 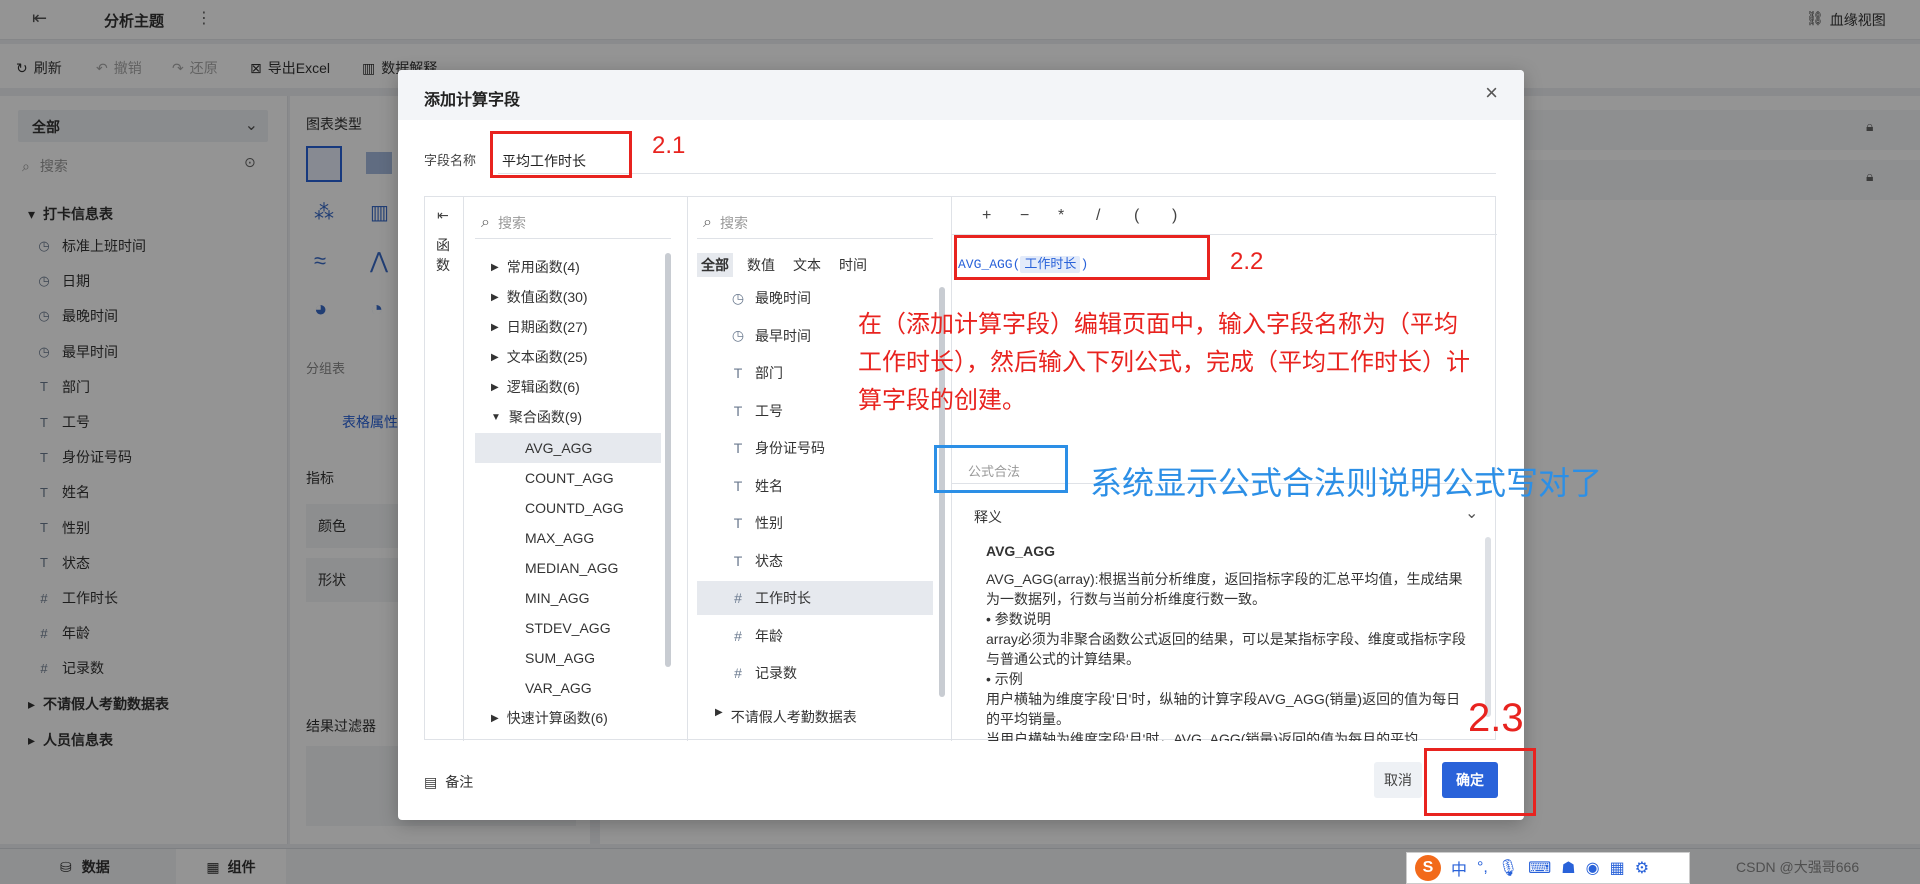 I want to click on function-scrollbar, so click(x=668, y=460).